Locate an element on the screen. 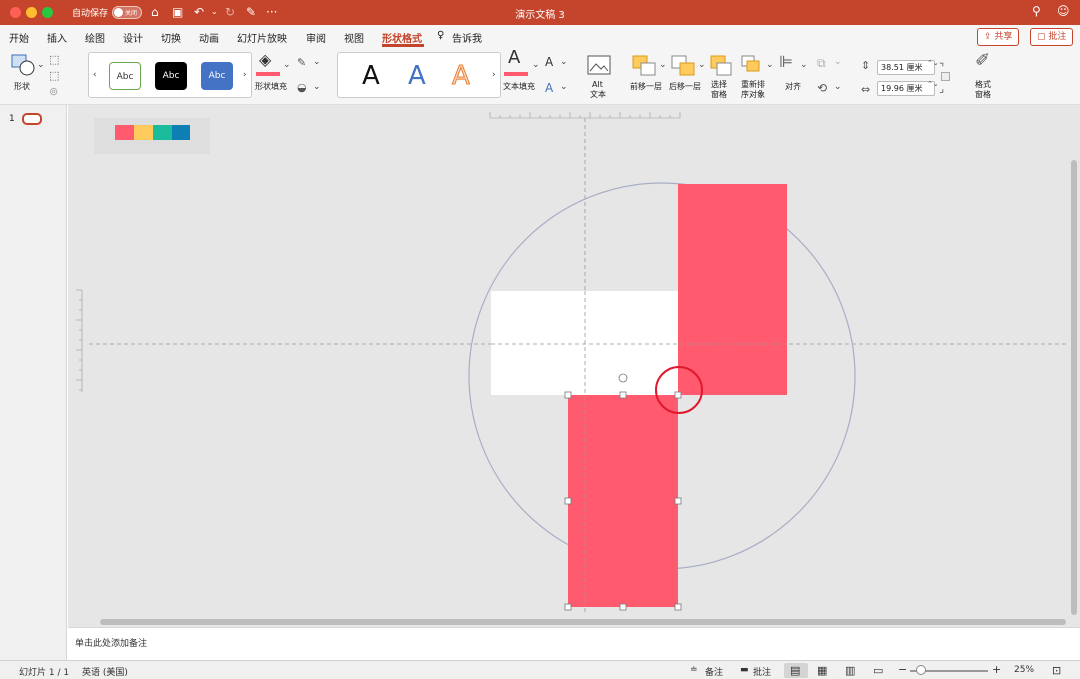 The height and width of the screenshot is (679, 1080). zoom-in-icon: + is located at coordinates (996, 669).